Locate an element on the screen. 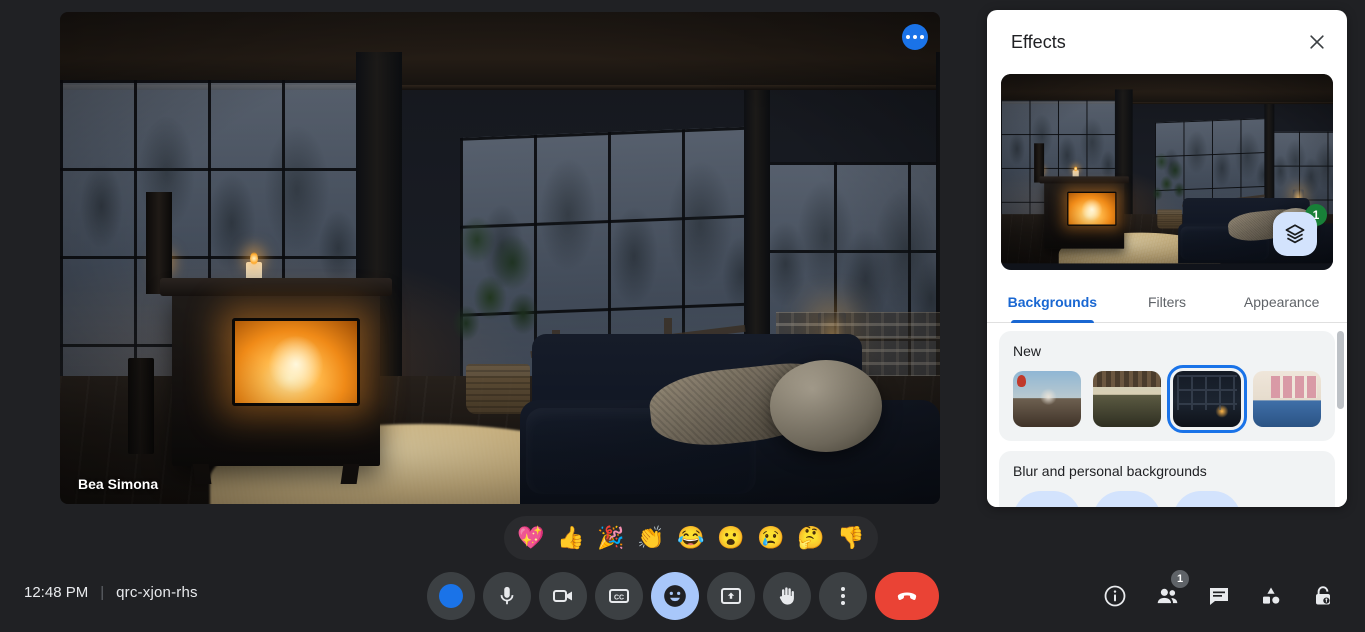  scene-fireplace-tools is located at coordinates (141, 406).